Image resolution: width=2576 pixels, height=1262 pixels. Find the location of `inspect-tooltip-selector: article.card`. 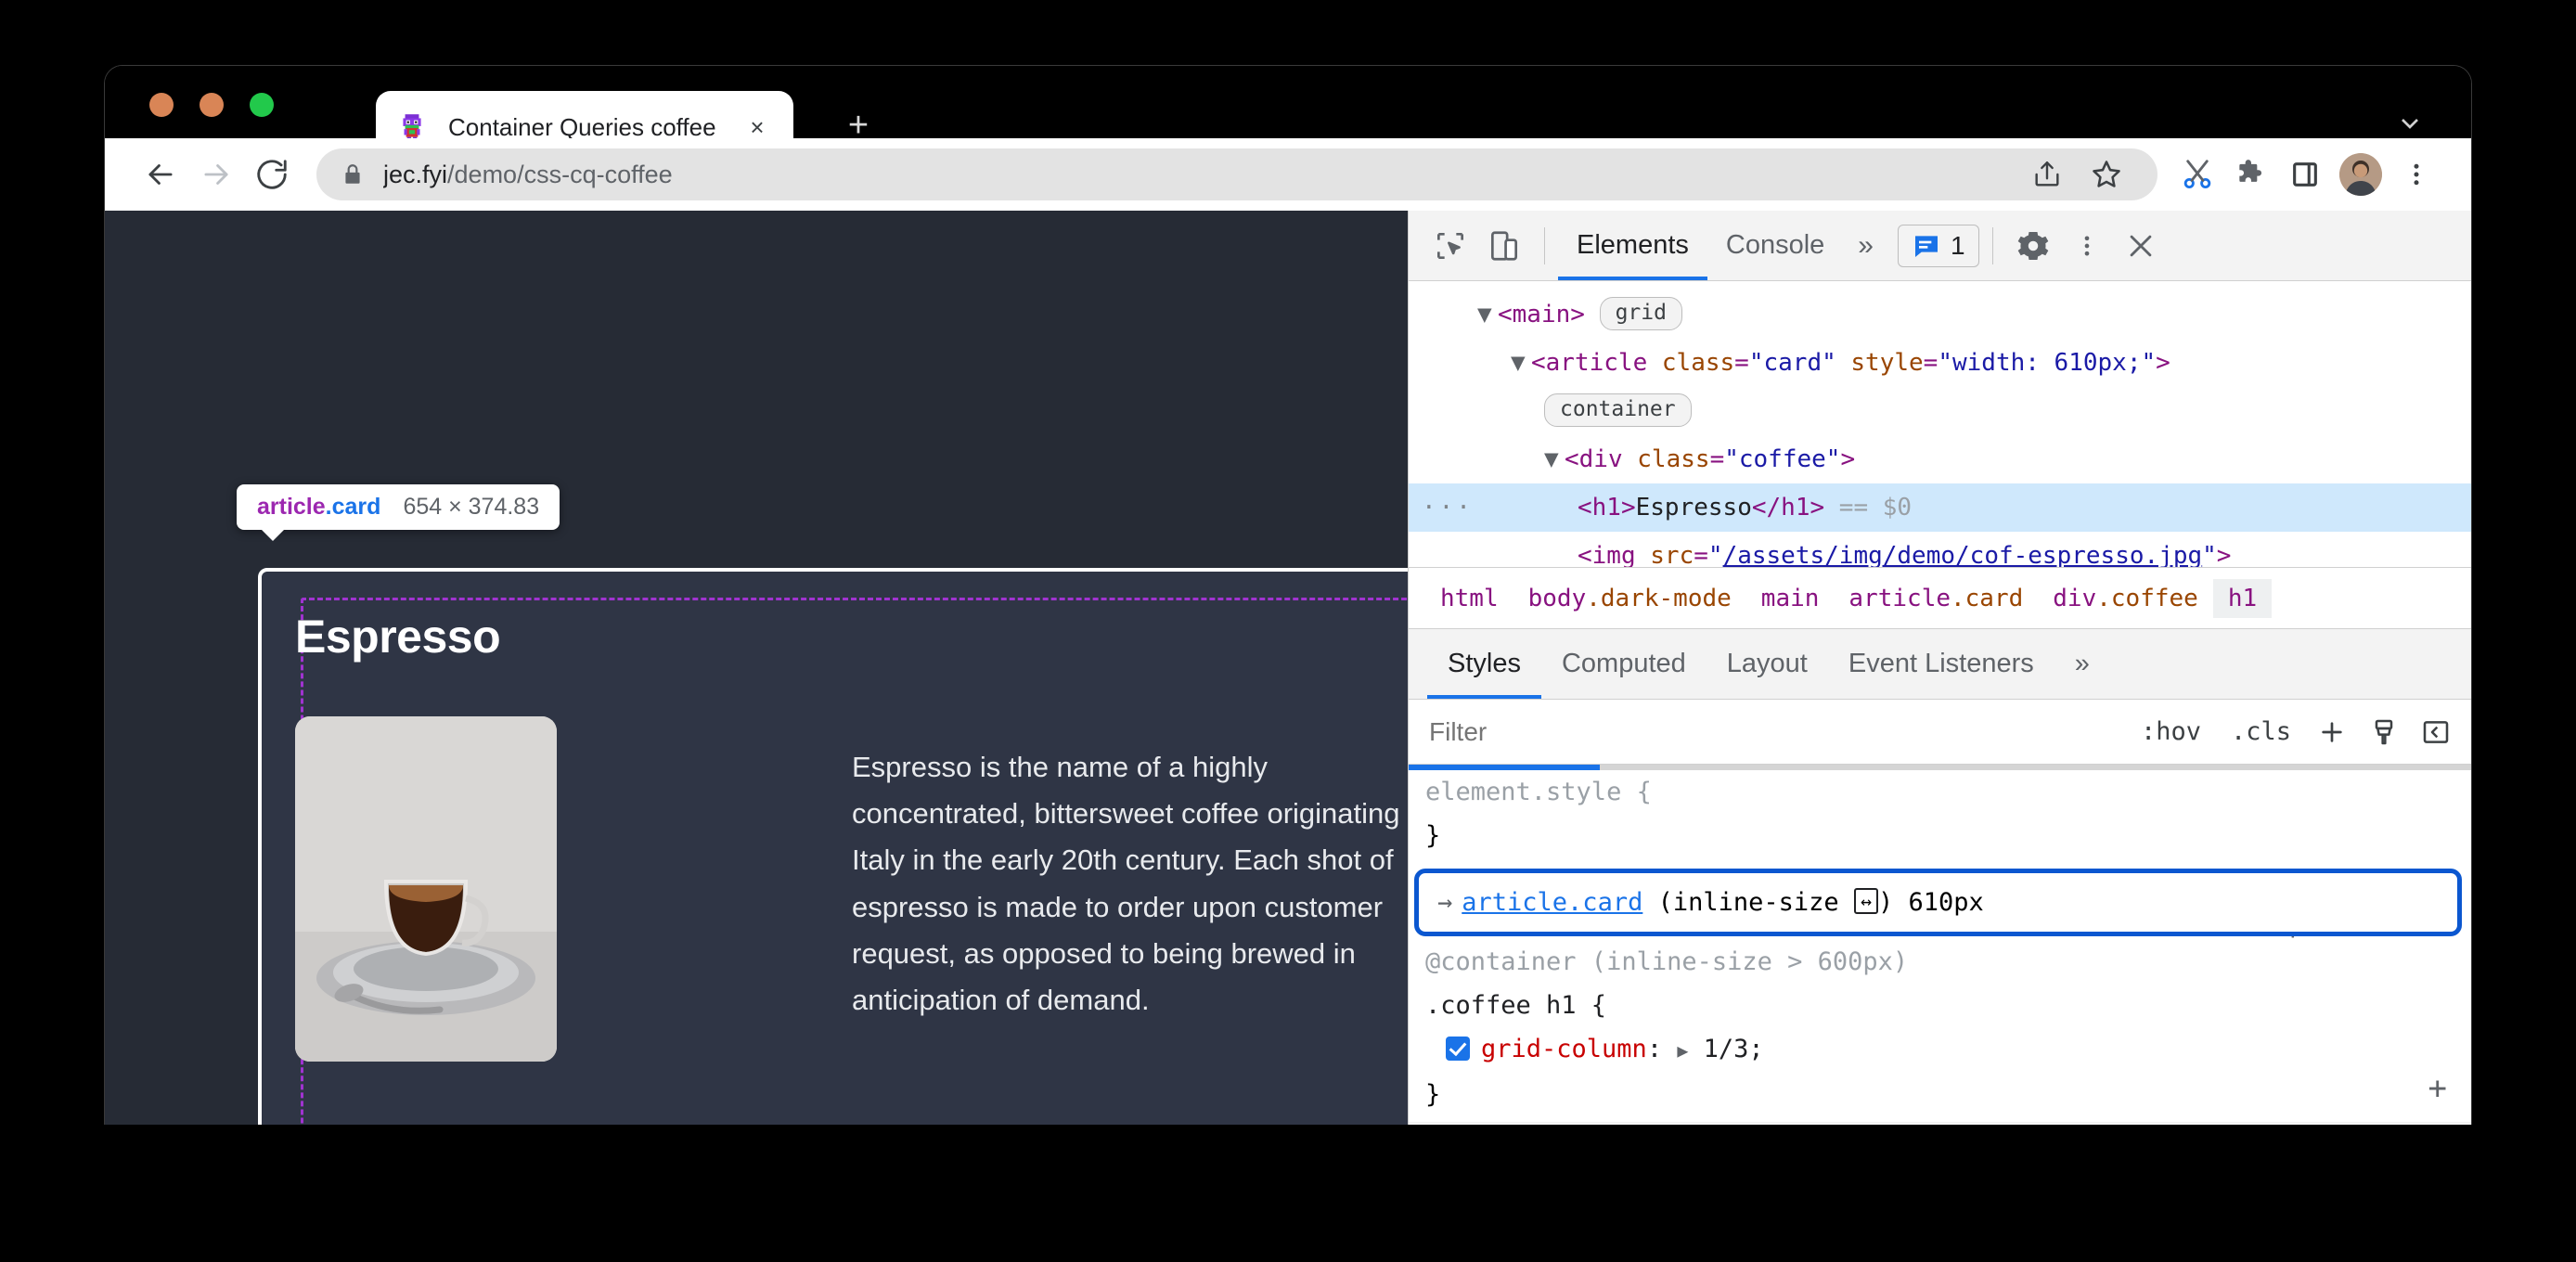

inspect-tooltip-selector: article.card is located at coordinates (318, 508).